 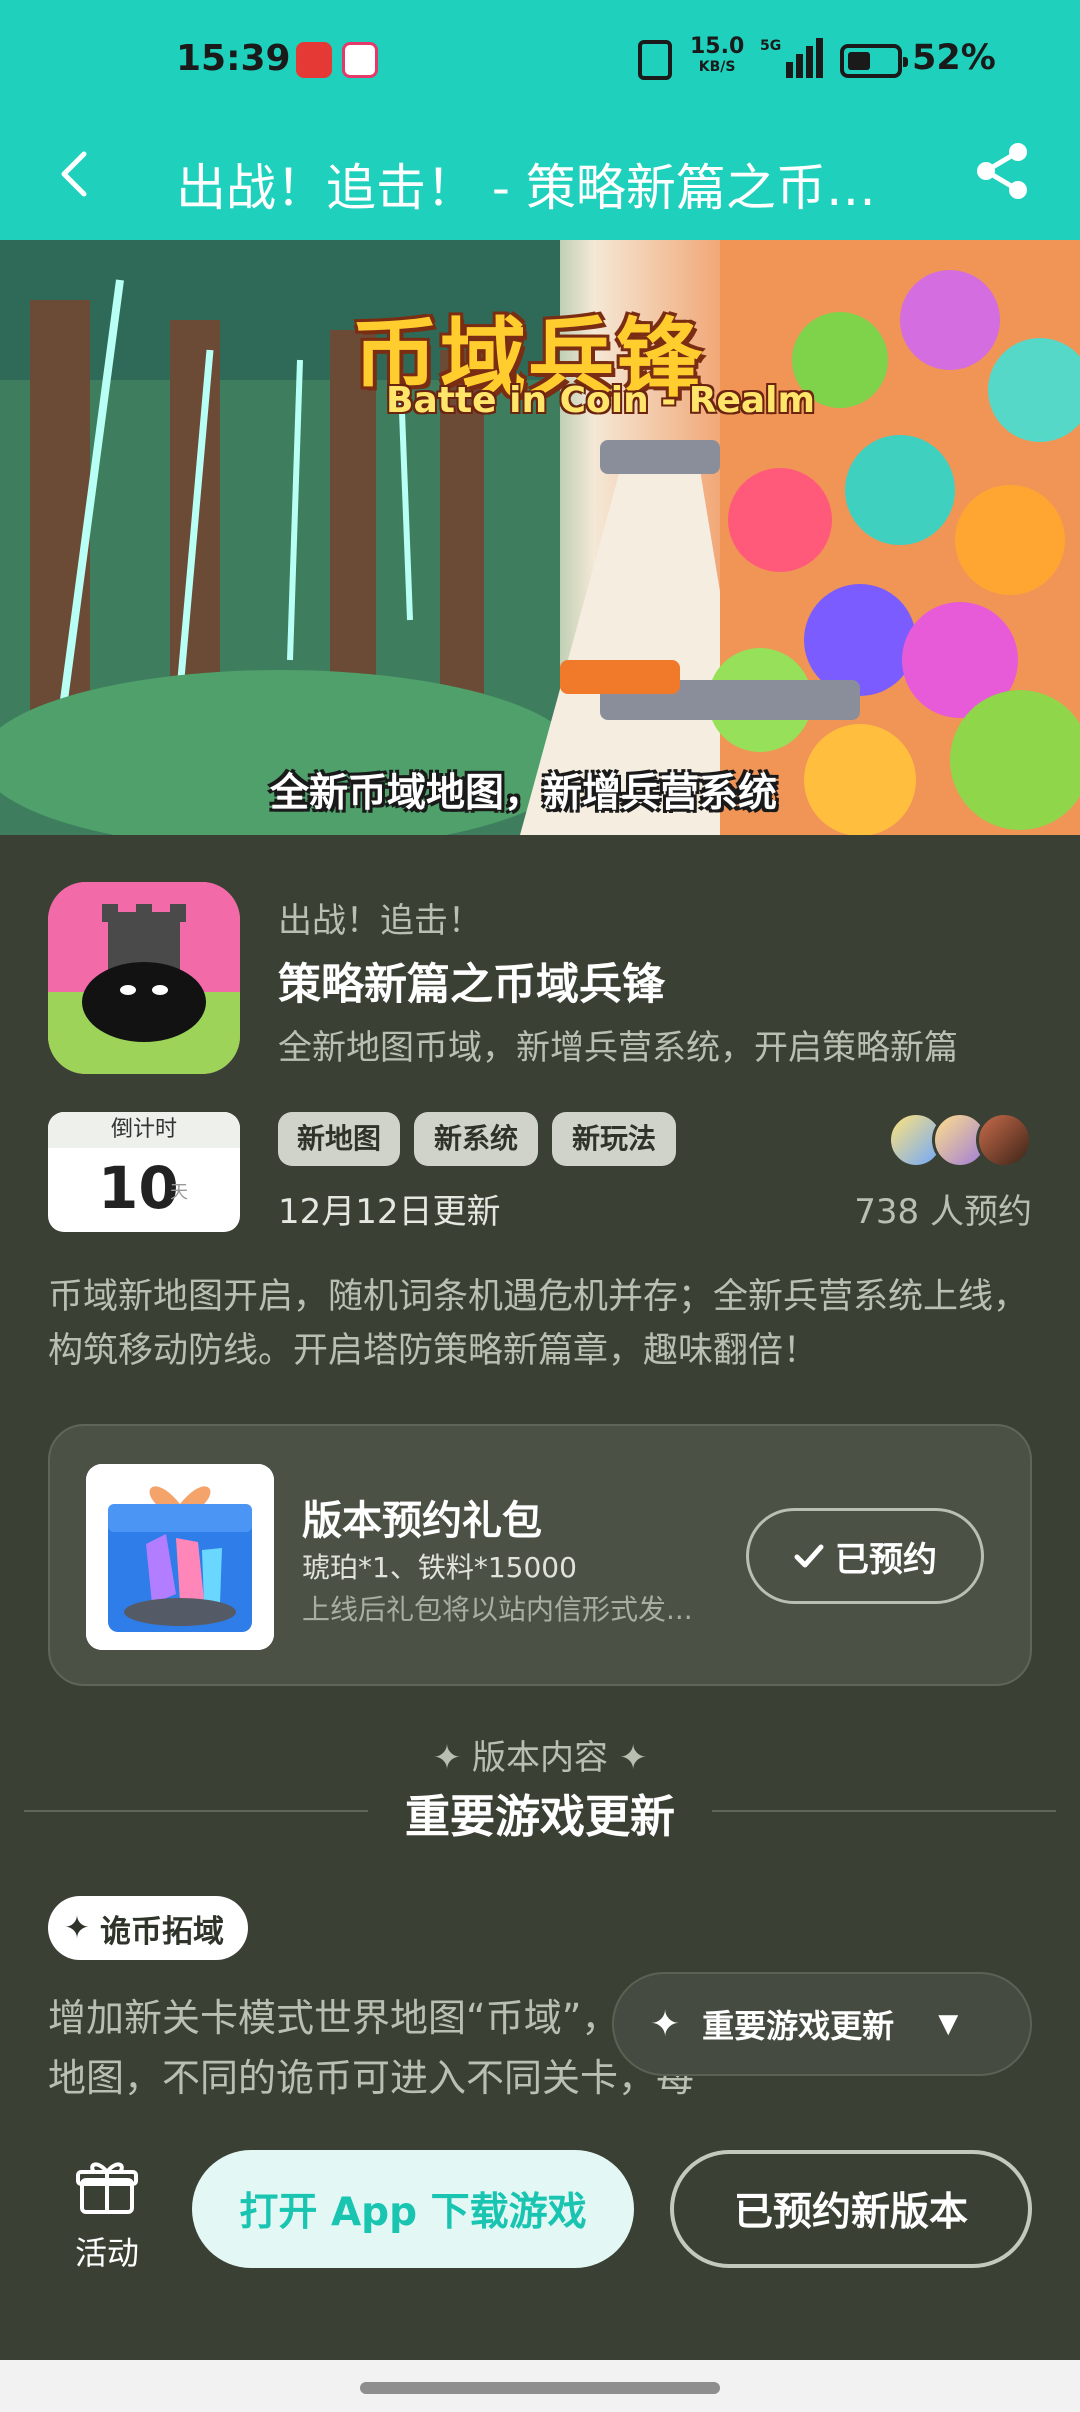 What do you see at coordinates (138, 1188) in the screenshot?
I see `countdown-value: 10` at bounding box center [138, 1188].